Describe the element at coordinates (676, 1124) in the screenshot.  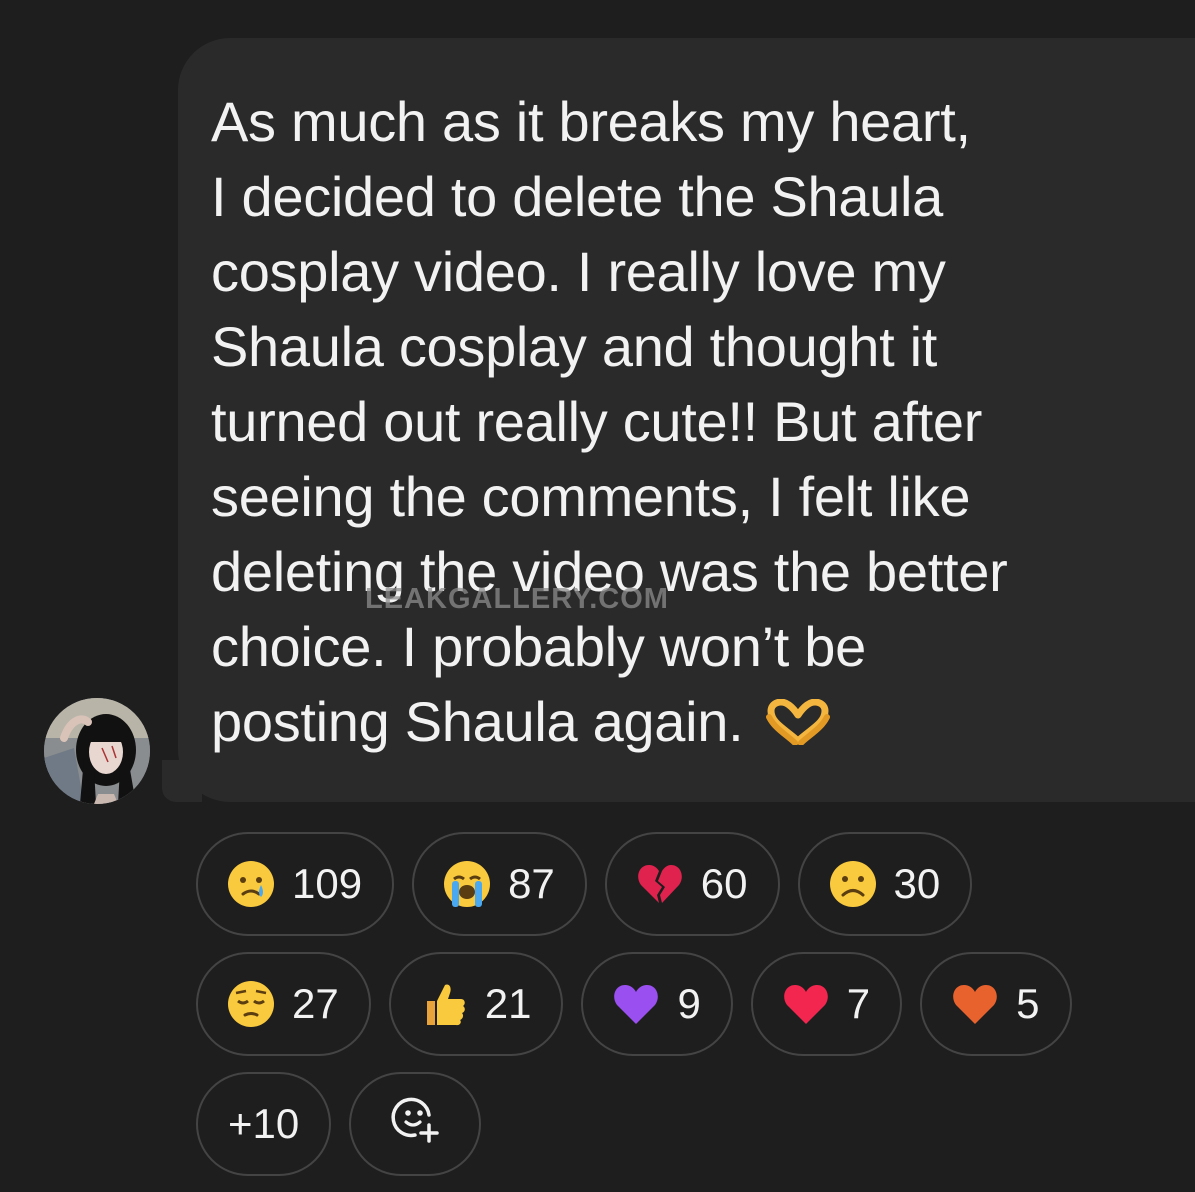
I see `reactions-row-3: +10` at that location.